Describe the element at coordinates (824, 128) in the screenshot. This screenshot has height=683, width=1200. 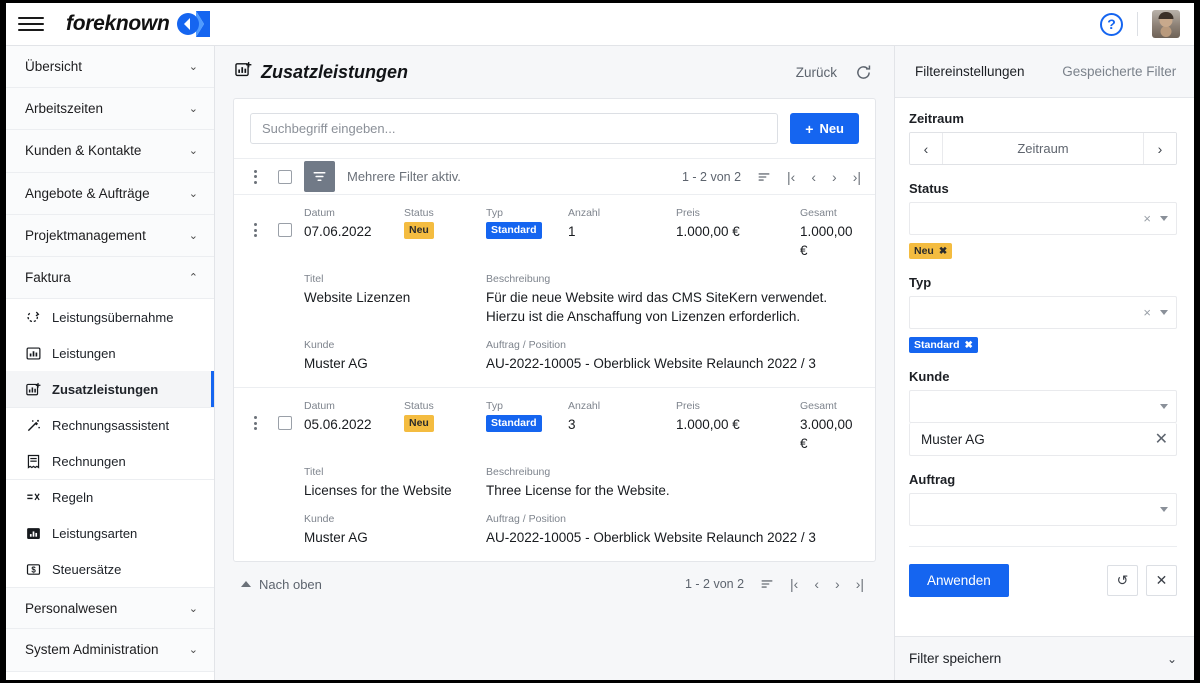
I see `new-button: + Neu` at that location.